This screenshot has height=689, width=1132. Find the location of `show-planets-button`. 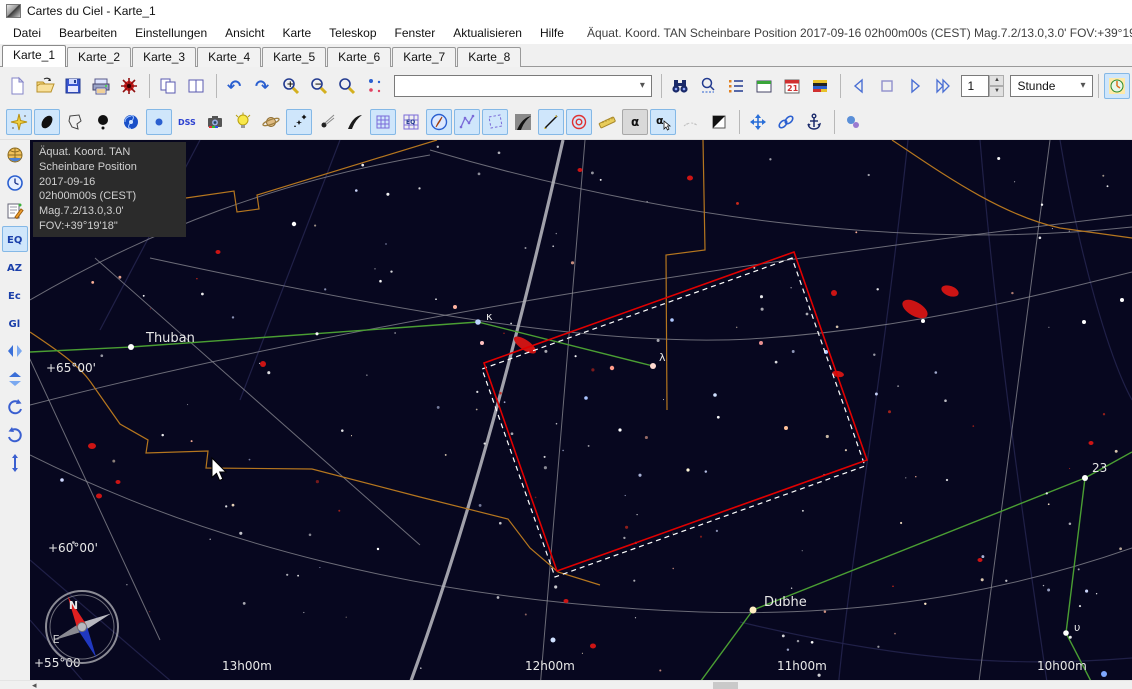

show-planets-button is located at coordinates (159, 121).